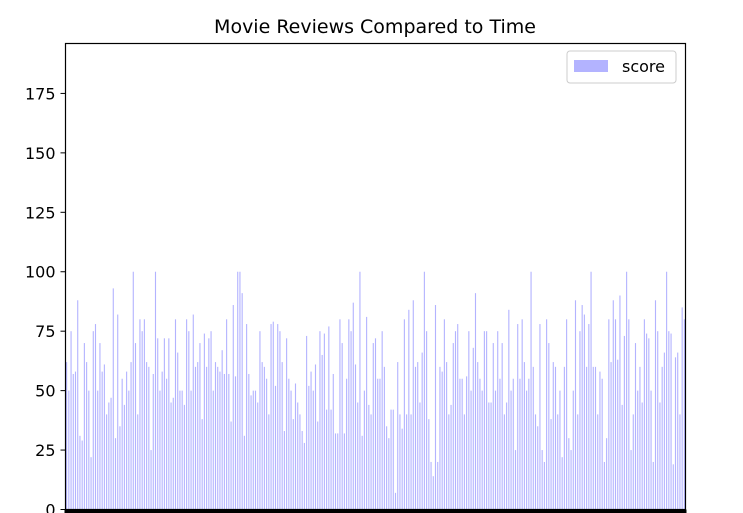  Describe the element at coordinates (591, 66) in the screenshot. I see `legend-swatch` at that location.